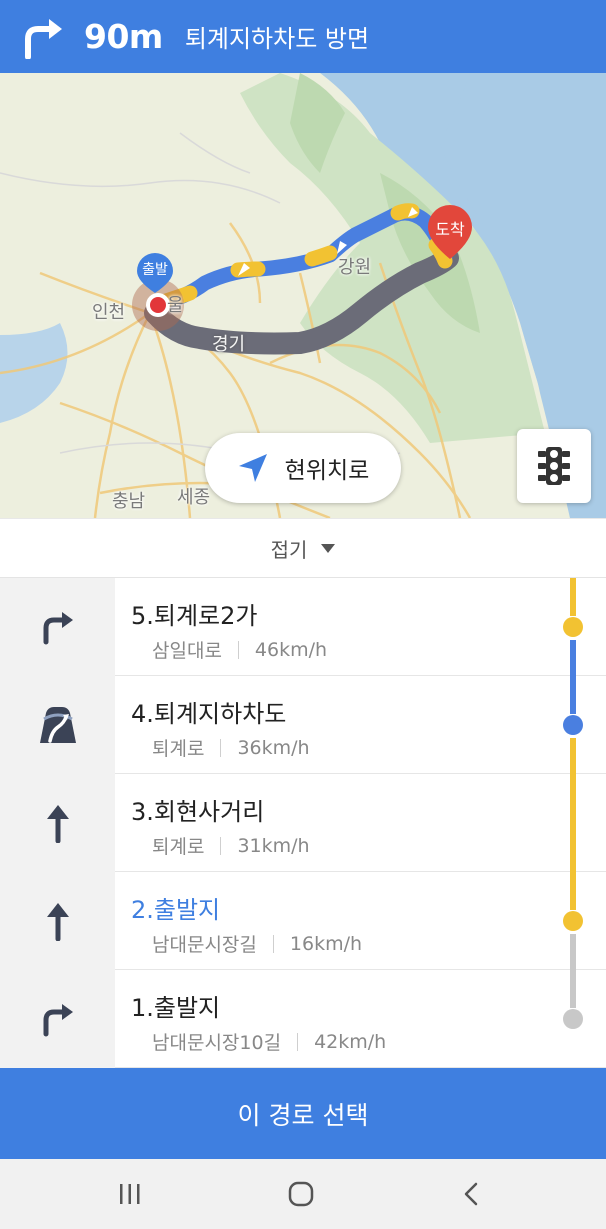  I want to click on guidance-distance: 90m, so click(123, 36).